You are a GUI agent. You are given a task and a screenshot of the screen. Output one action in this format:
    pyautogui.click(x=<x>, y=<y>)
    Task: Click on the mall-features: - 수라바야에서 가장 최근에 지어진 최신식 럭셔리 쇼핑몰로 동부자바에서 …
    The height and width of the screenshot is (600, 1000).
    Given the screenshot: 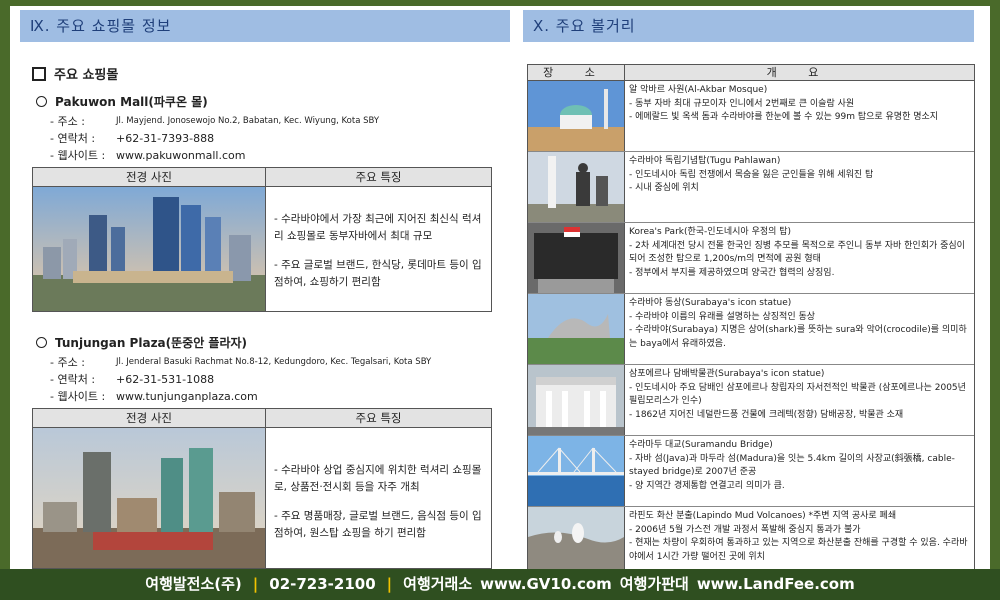 What is the action you would take?
    pyautogui.click(x=378, y=250)
    